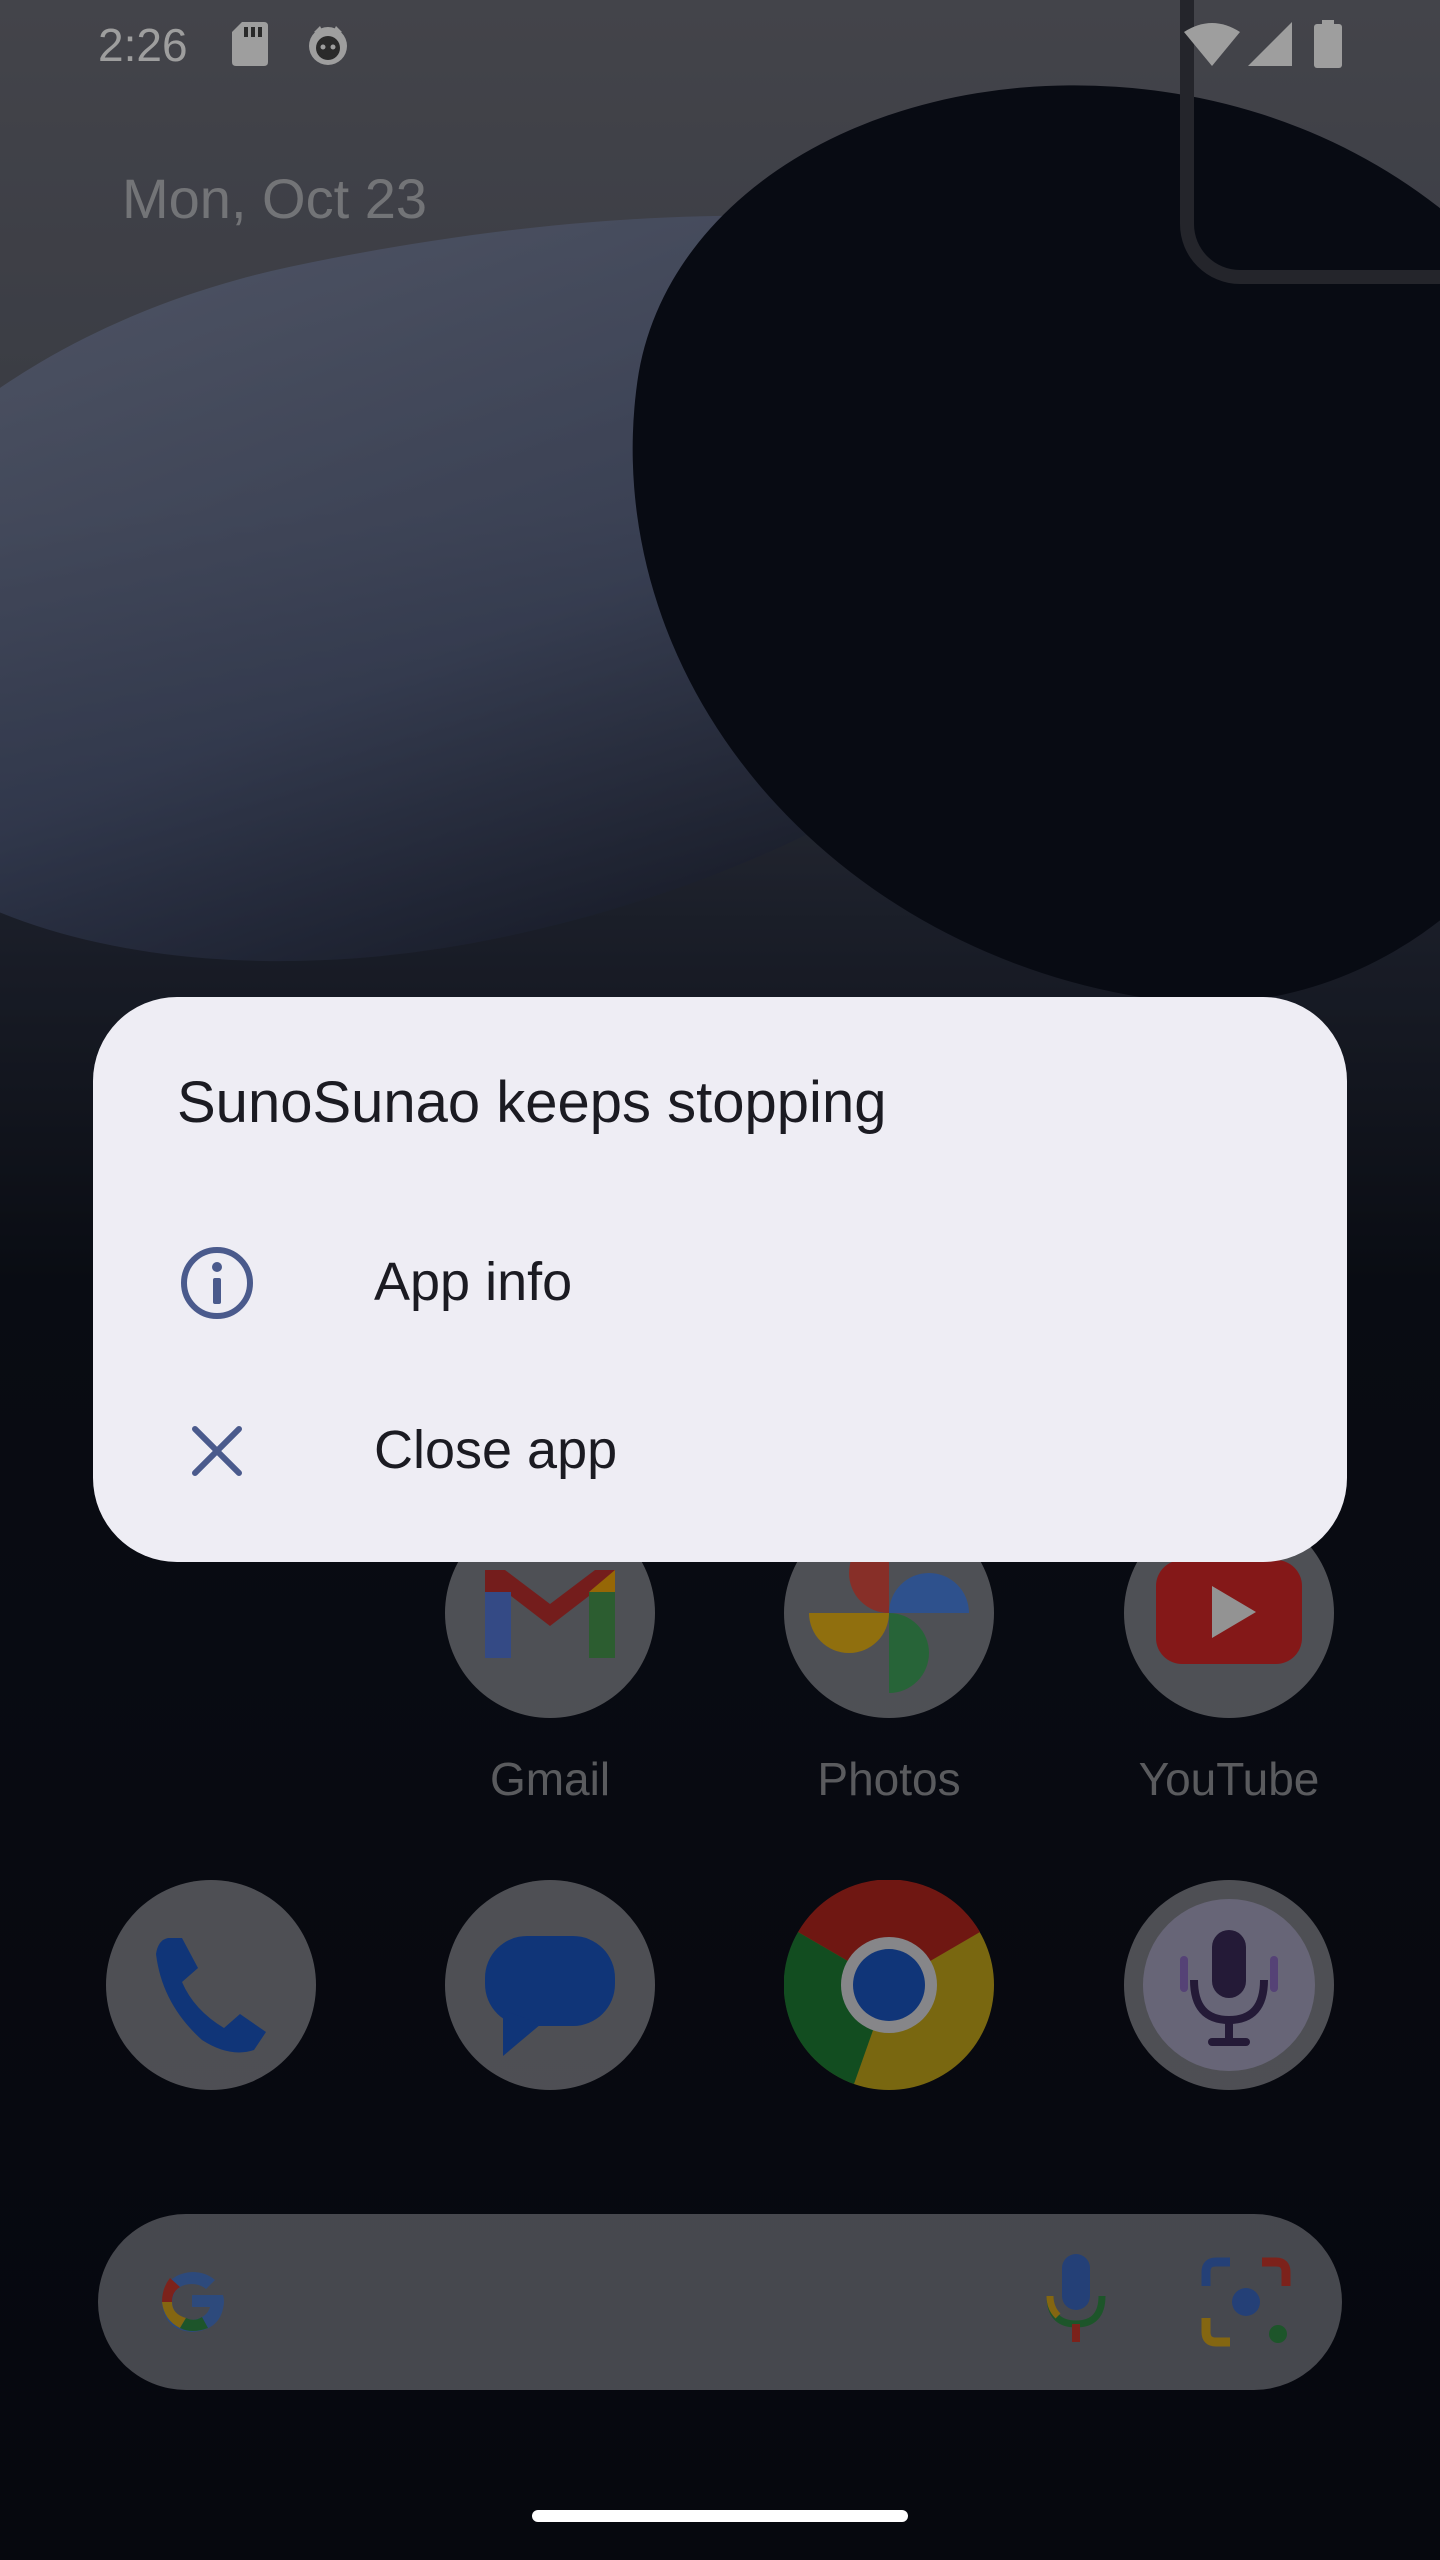 Image resolution: width=1440 pixels, height=2560 pixels. What do you see at coordinates (720, 1451) in the screenshot?
I see `close-app-button: Close app` at bounding box center [720, 1451].